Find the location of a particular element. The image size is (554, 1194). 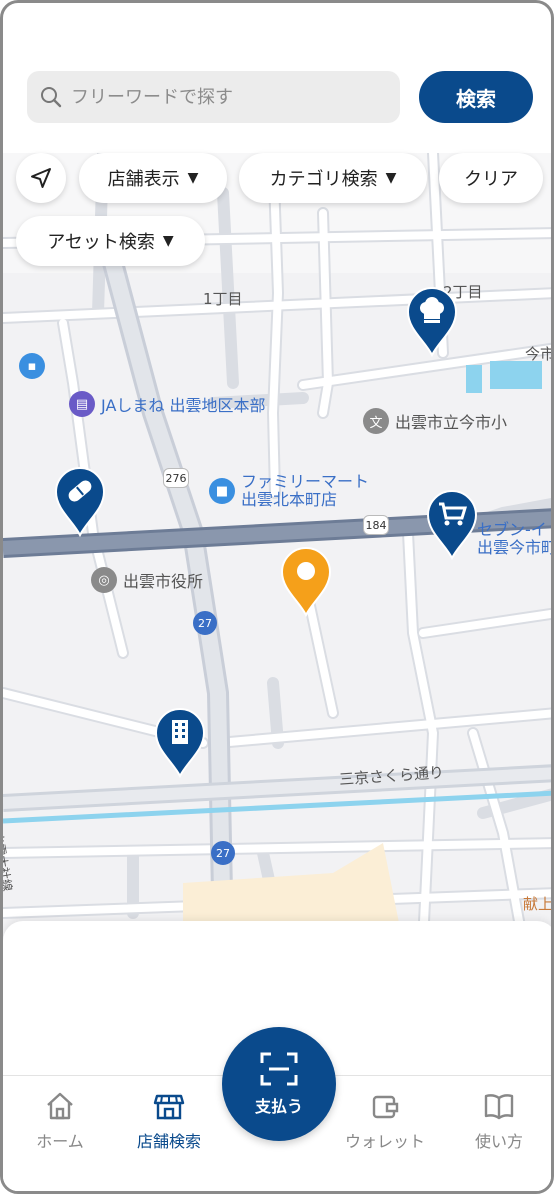

pay-button: 支払う is located at coordinates (279, 1084).